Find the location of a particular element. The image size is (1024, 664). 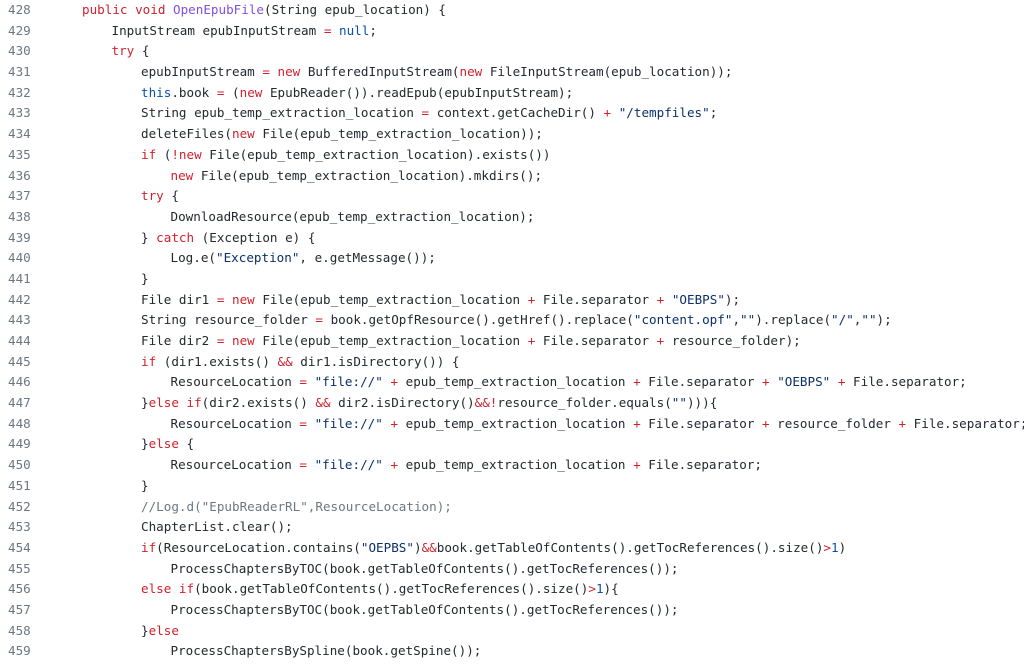

code-token: &&! is located at coordinates (486, 403).